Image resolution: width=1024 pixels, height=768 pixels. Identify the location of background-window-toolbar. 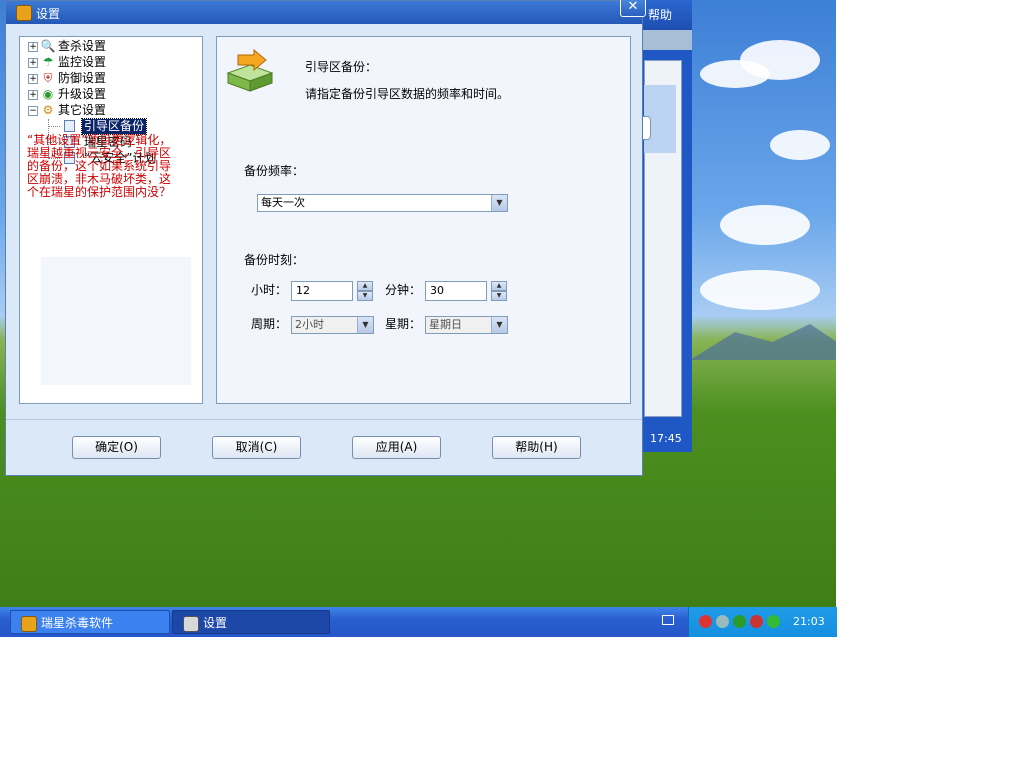
(666, 40).